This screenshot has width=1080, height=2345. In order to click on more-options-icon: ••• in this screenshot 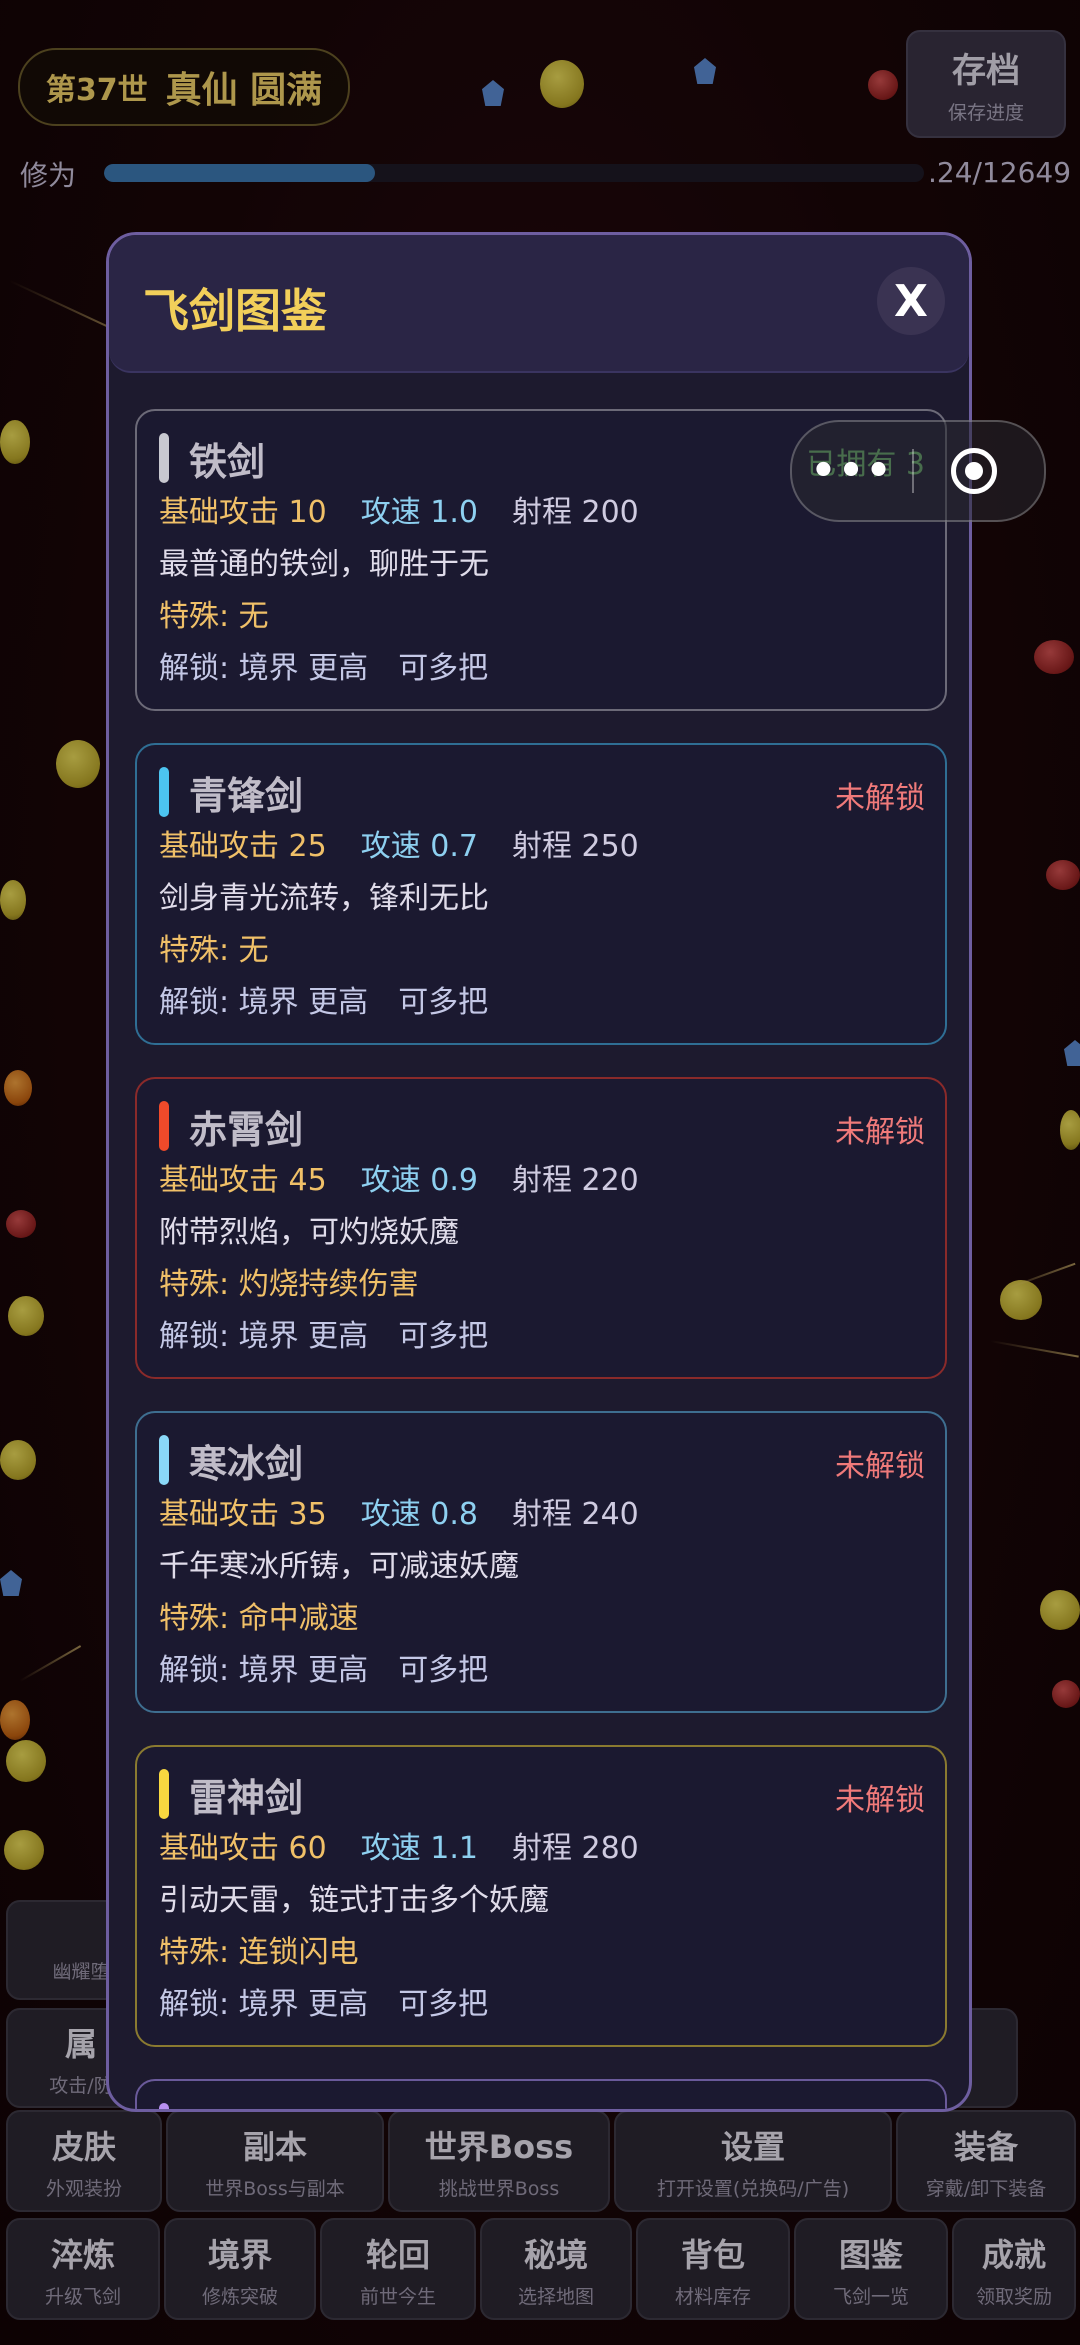, I will do `click(852, 471)`.